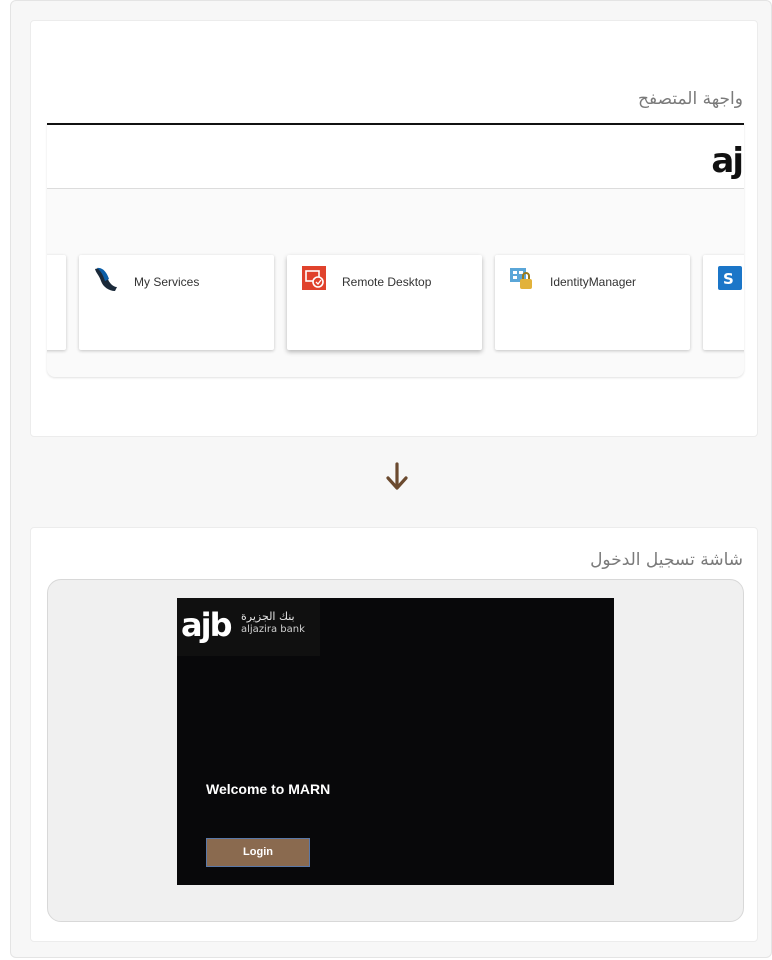 This screenshot has height=960, width=772. What do you see at coordinates (397, 476) in the screenshot?
I see `arrow-down-icon` at bounding box center [397, 476].